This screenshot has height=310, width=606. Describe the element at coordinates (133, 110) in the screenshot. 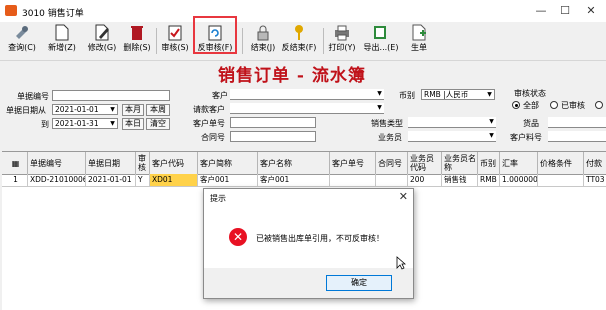

I see `this-month-button: 本月` at that location.